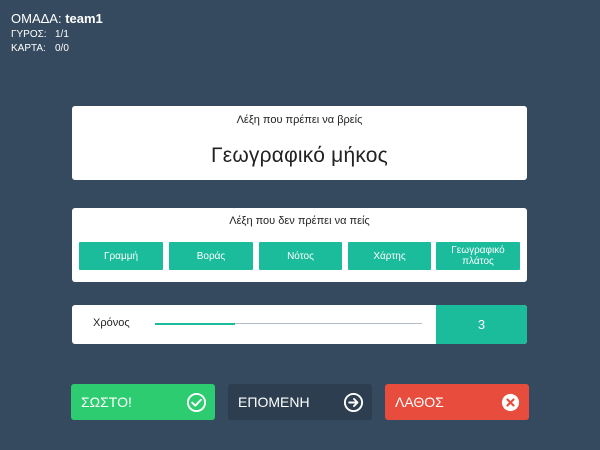 This screenshot has height=450, width=600. I want to click on timer-progress-track, so click(288, 323).